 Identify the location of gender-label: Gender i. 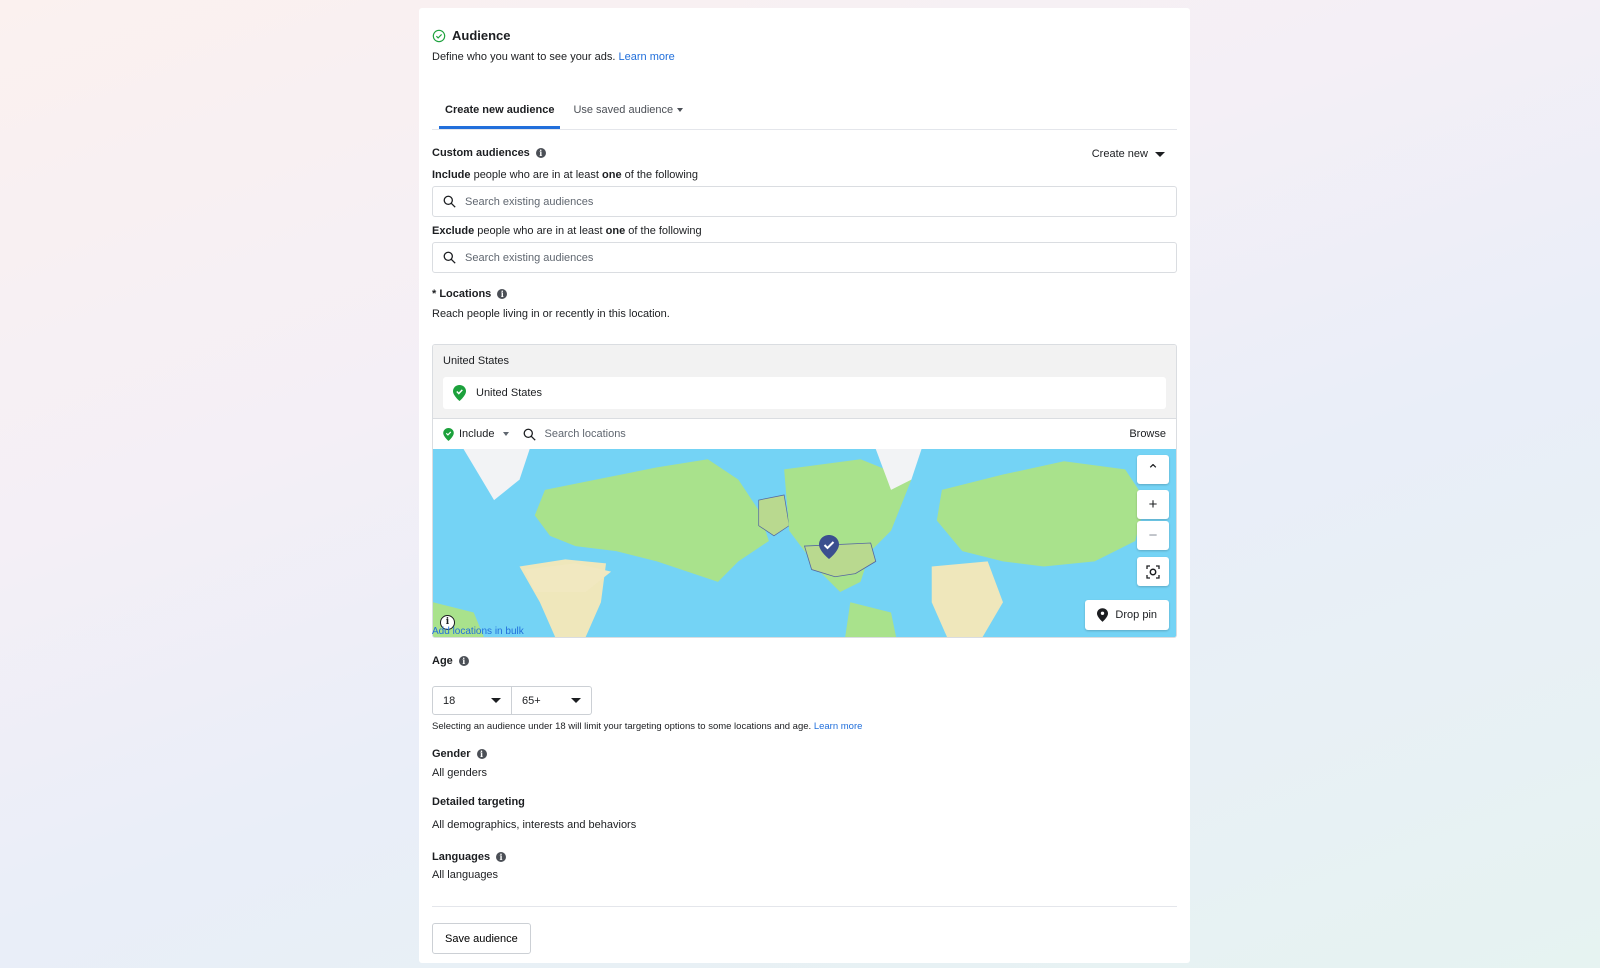
(459, 754).